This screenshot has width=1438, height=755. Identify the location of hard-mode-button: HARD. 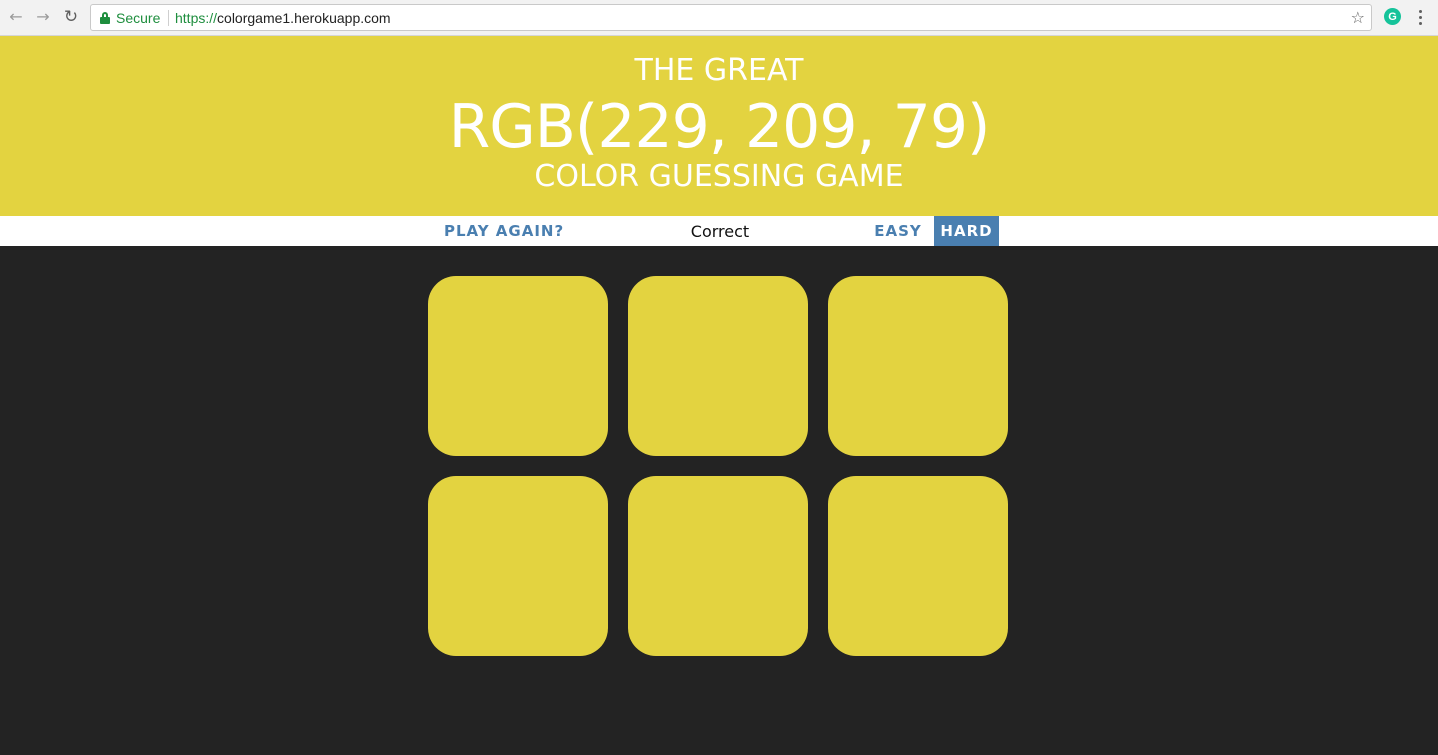
(966, 231).